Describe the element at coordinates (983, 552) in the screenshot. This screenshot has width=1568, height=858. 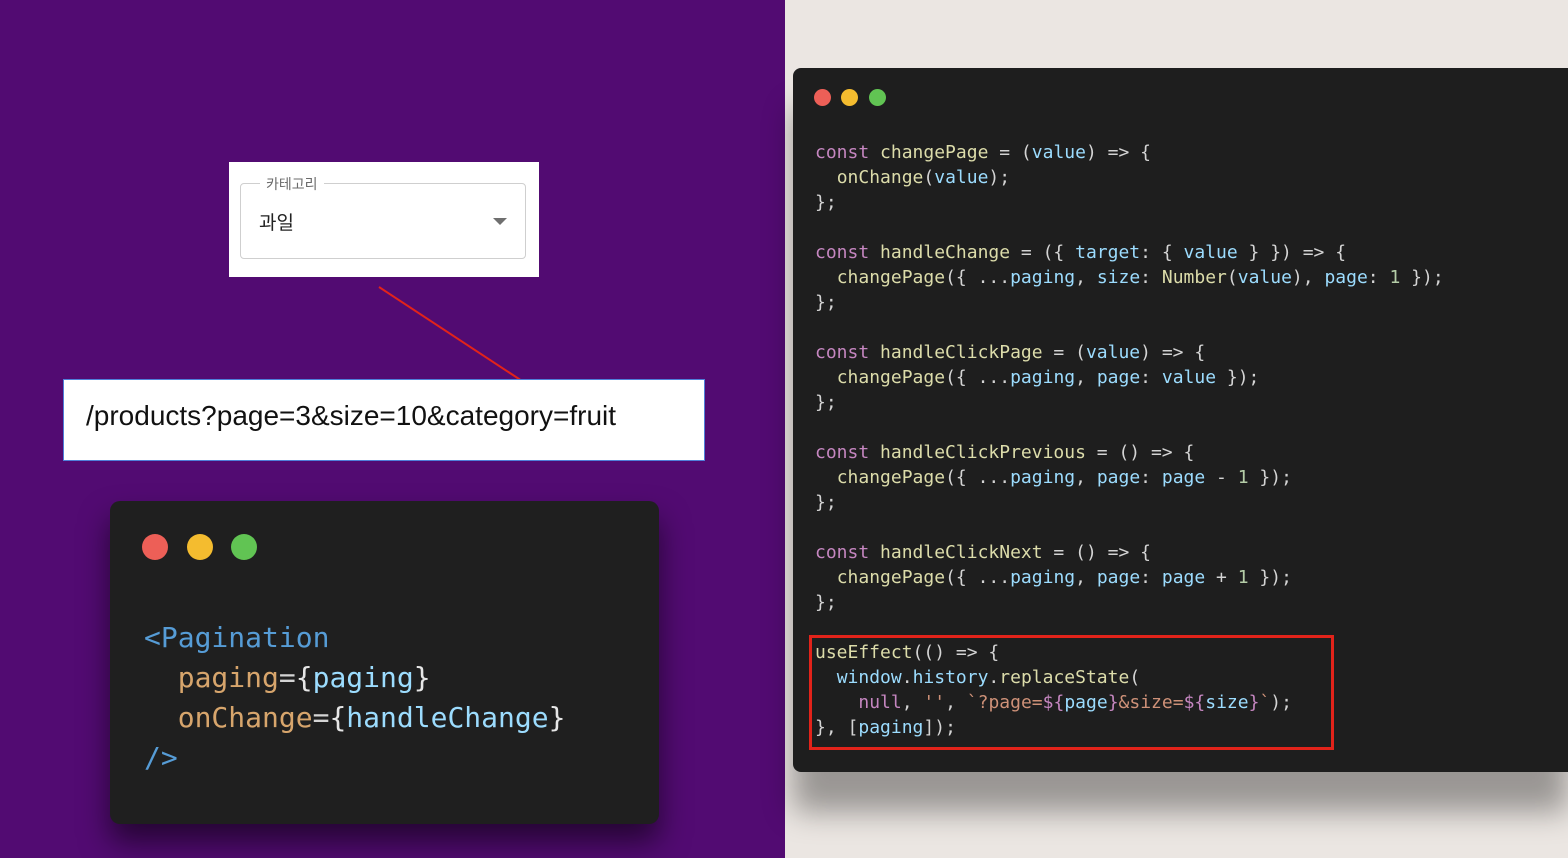
I see `code-line: const handleClickNext = () => {` at that location.